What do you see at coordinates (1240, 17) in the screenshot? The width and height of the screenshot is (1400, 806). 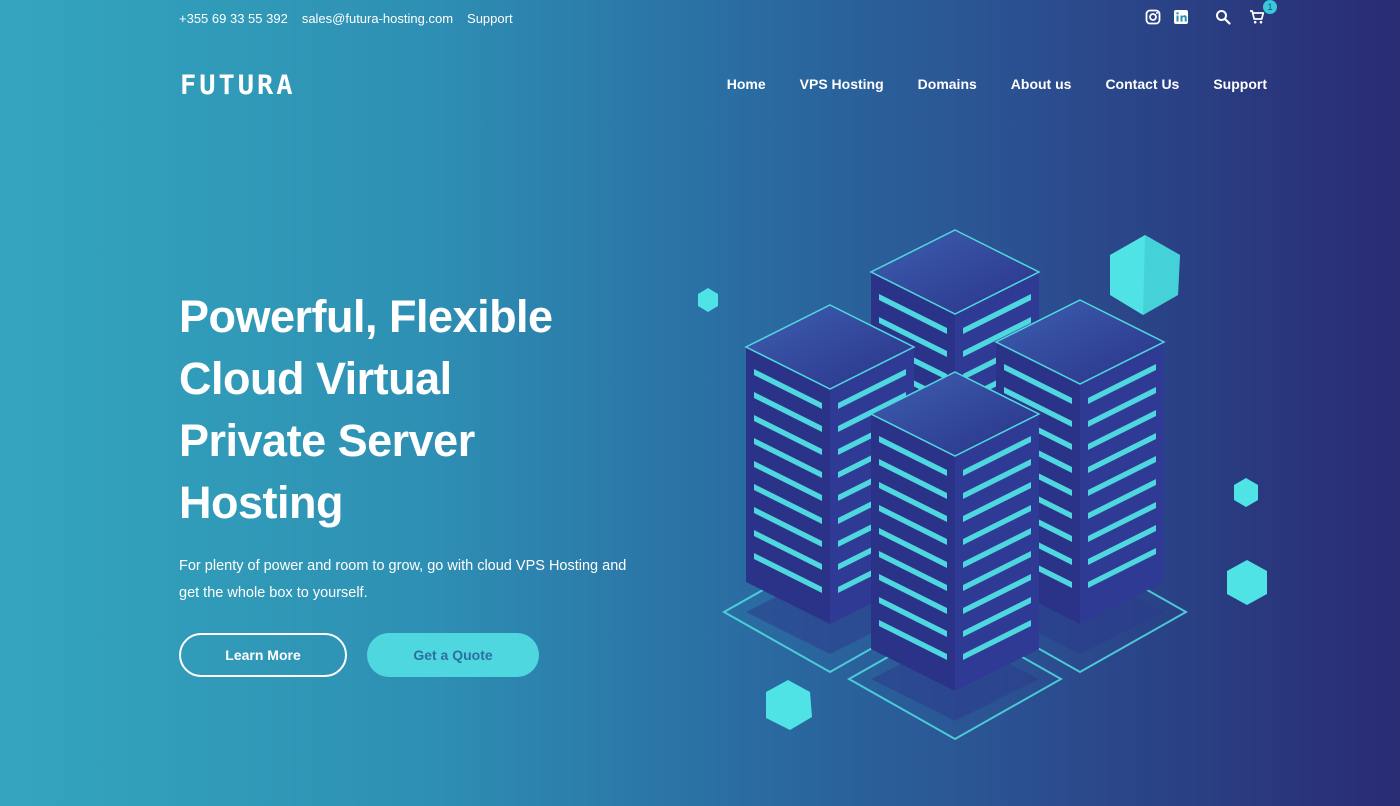 I see `header-tools` at bounding box center [1240, 17].